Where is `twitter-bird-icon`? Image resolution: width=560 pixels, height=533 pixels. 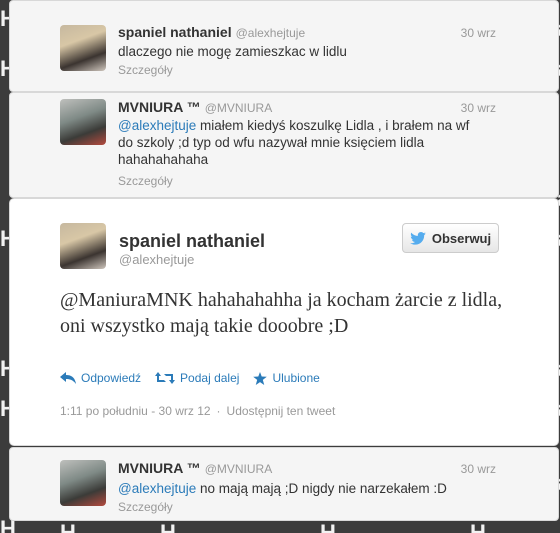 twitter-bird-icon is located at coordinates (418, 238).